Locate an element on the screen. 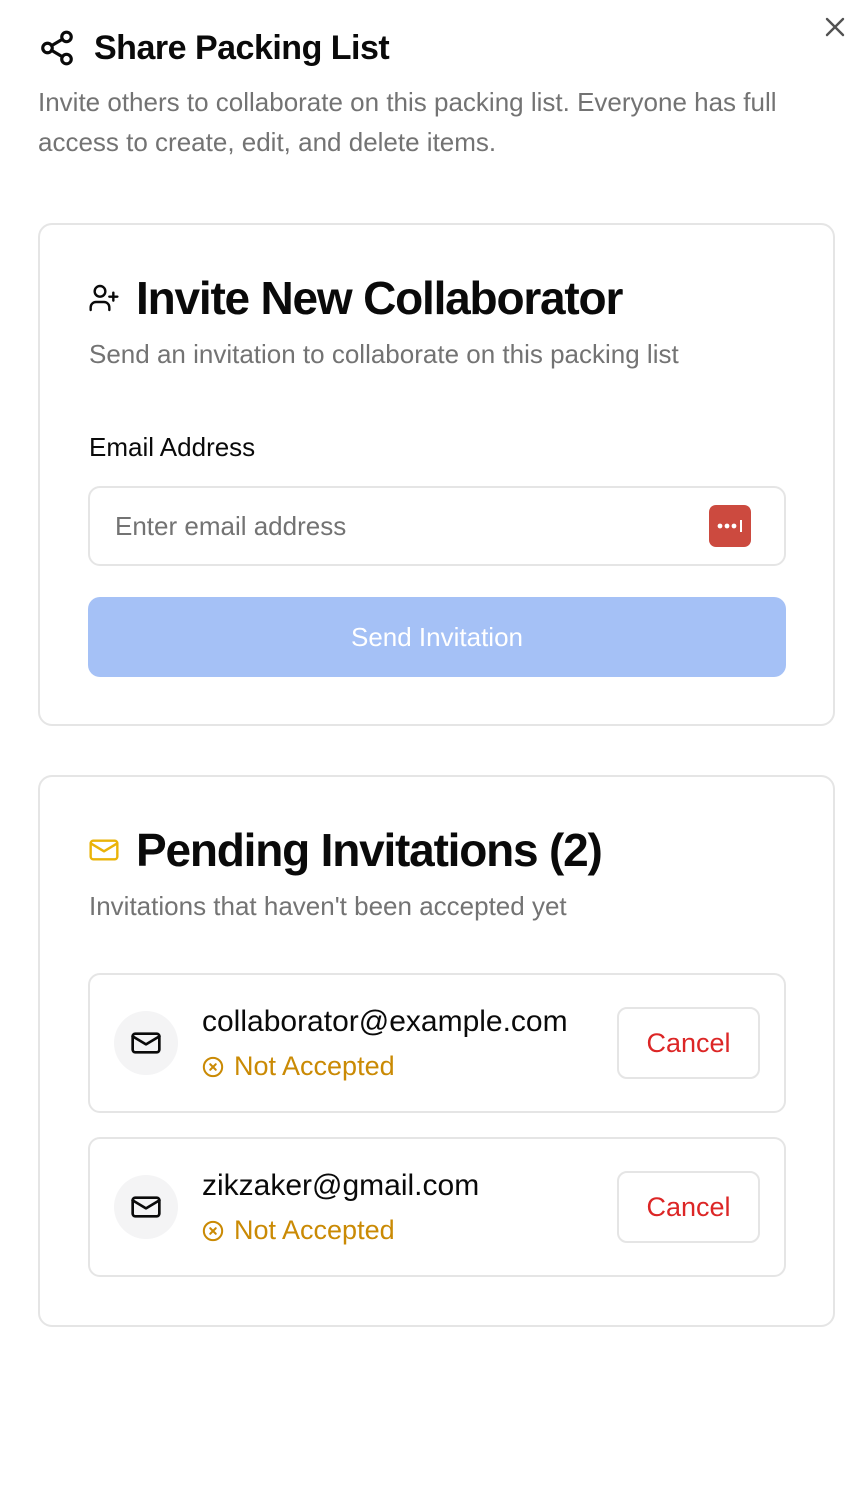 This screenshot has width=856, height=1498. dialog-header: Share Packing List is located at coordinates (214, 48).